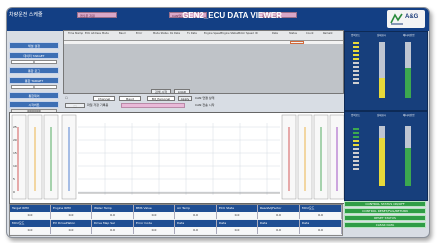  Describe the element at coordinates (71, 223) in the screenshot. I see `bottom-header: EV DrivePlaton` at that location.